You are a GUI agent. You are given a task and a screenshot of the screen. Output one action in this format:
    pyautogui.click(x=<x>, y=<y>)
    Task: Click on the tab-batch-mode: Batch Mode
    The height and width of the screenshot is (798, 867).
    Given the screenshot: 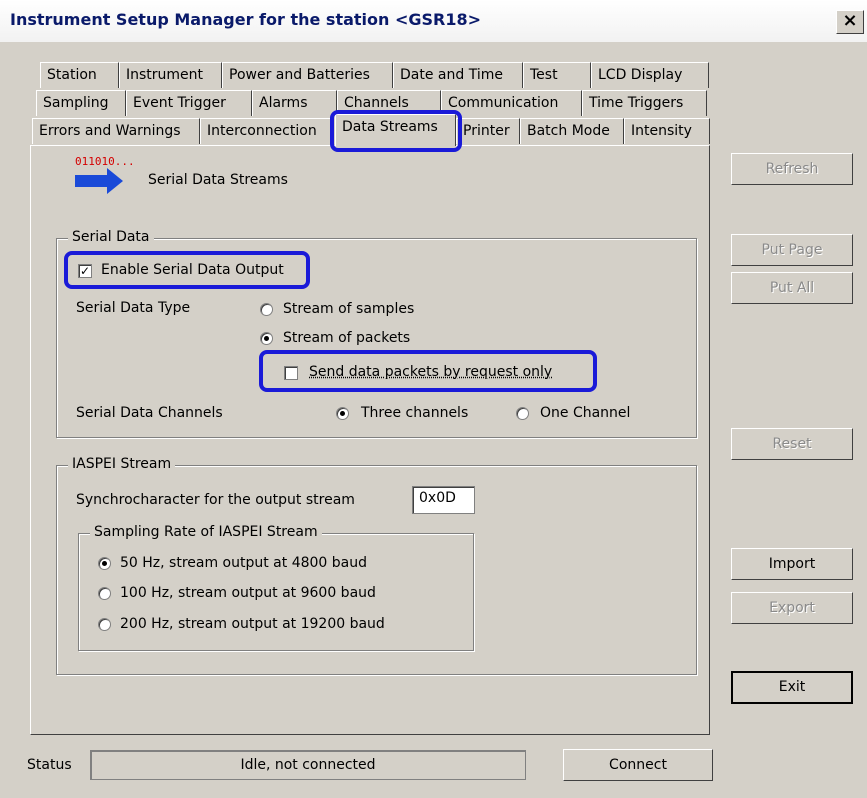 What is the action you would take?
    pyautogui.click(x=572, y=131)
    